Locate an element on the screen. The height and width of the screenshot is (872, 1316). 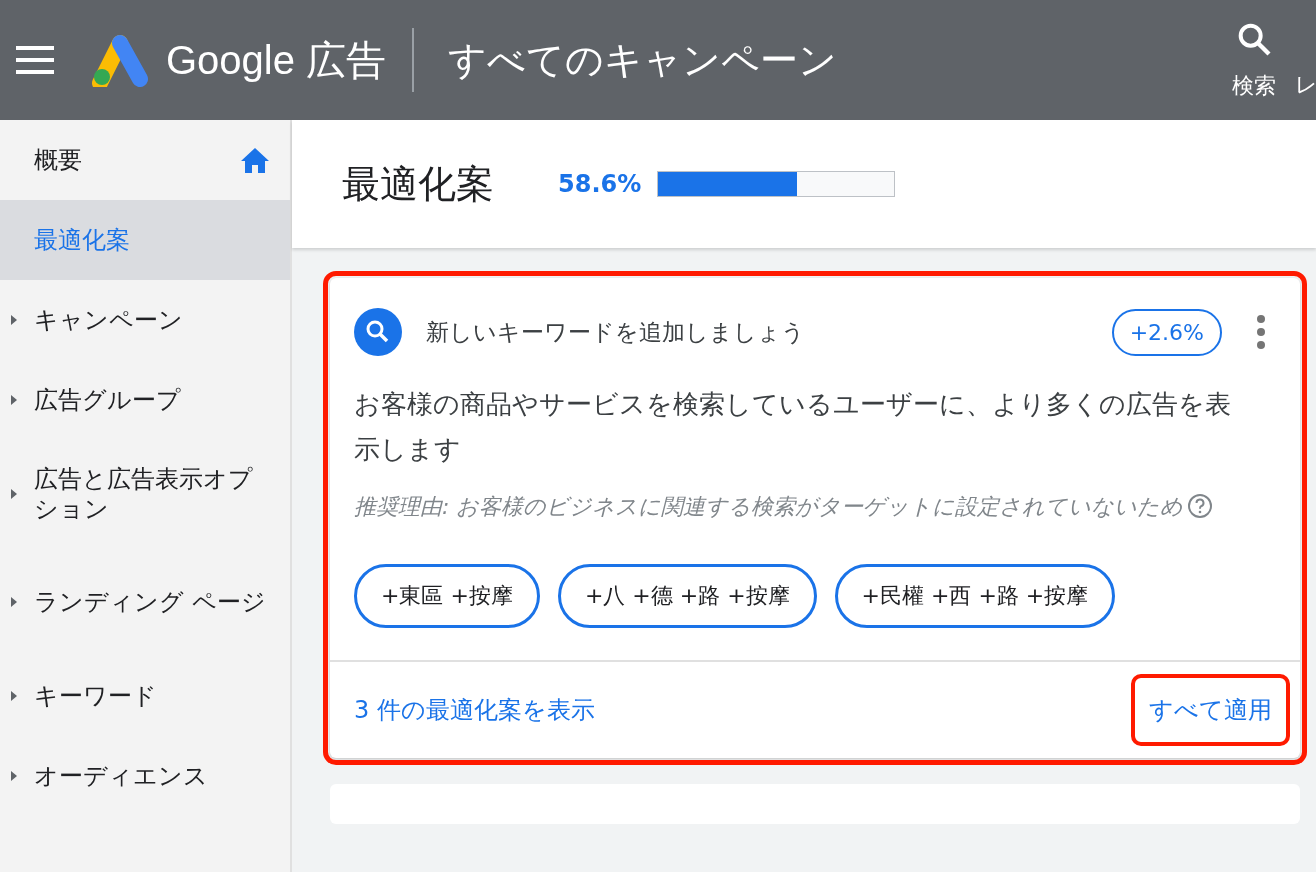
home-icon is located at coordinates (255, 160).